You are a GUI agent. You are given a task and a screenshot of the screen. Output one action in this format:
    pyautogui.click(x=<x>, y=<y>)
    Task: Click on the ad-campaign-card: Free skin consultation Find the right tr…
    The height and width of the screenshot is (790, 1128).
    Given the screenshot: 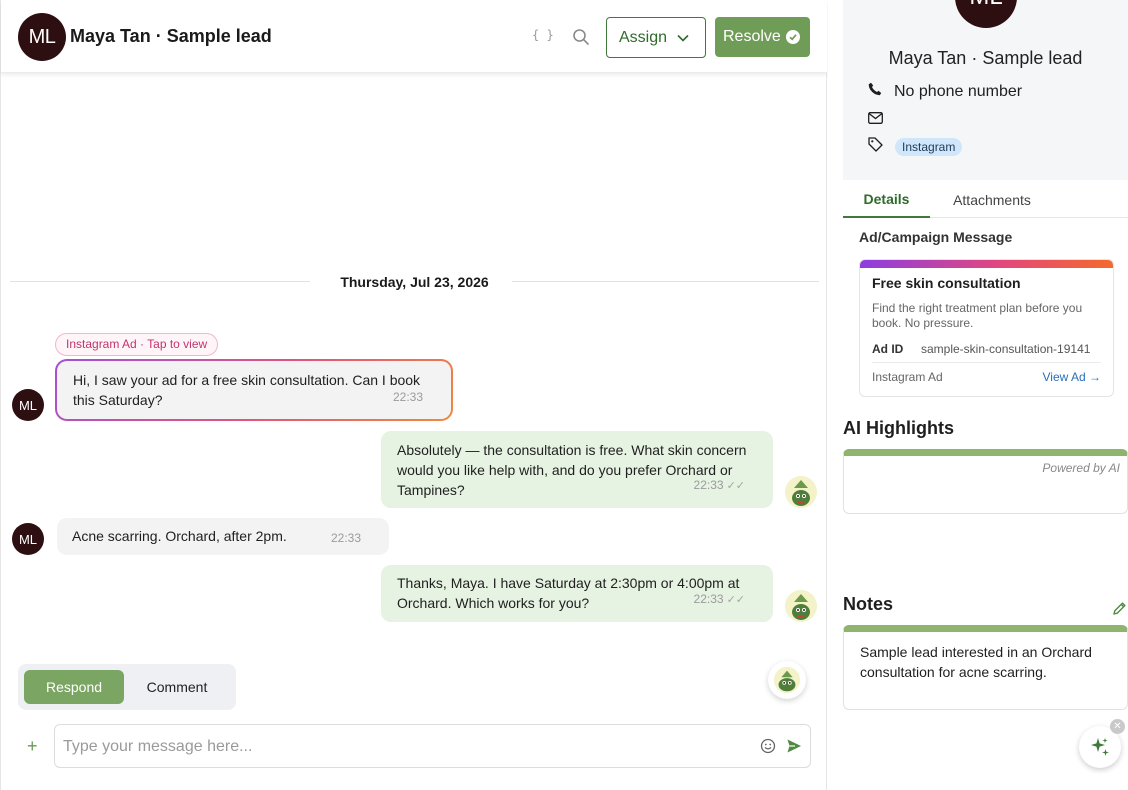 What is the action you would take?
    pyautogui.click(x=986, y=328)
    